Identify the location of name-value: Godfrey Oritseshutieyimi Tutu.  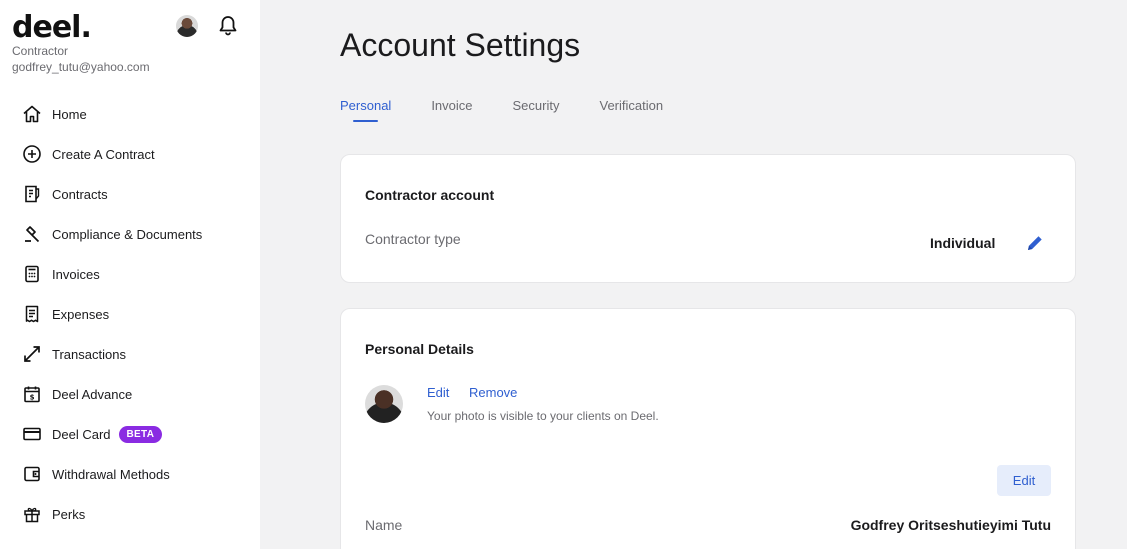
(950, 525).